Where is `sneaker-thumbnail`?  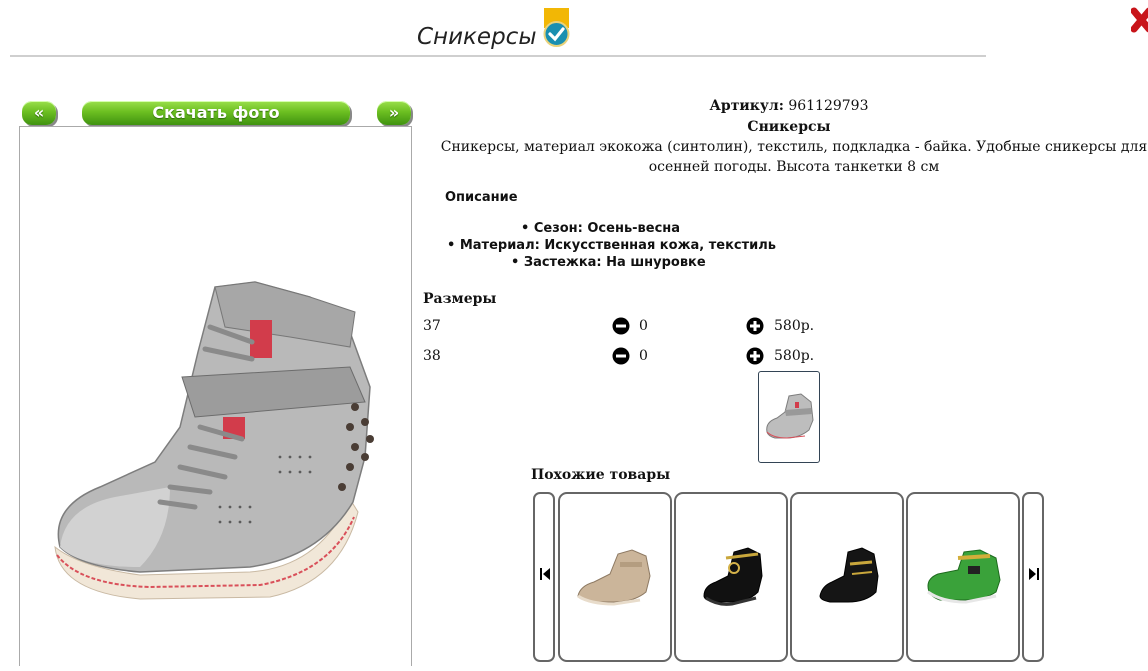 sneaker-thumbnail is located at coordinates (790, 416).